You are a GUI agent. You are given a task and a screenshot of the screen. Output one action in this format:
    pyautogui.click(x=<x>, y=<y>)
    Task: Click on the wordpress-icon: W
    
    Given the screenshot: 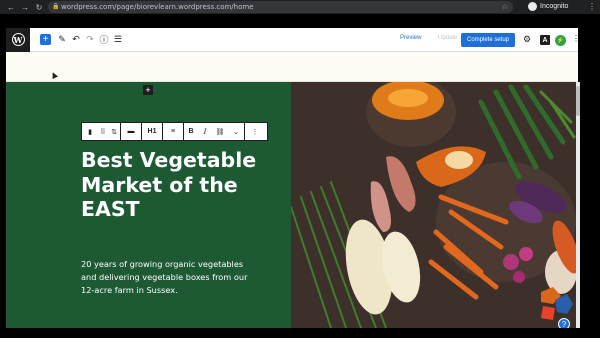 What is the action you would take?
    pyautogui.click(x=18, y=39)
    